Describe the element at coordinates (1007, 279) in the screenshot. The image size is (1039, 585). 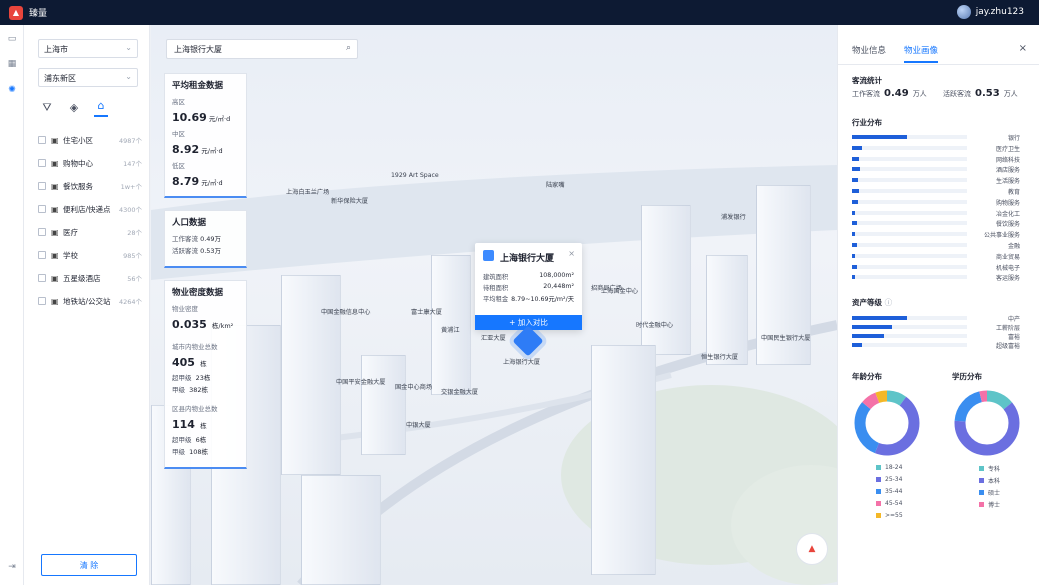
I see `bar-label: 客运服务` at that location.